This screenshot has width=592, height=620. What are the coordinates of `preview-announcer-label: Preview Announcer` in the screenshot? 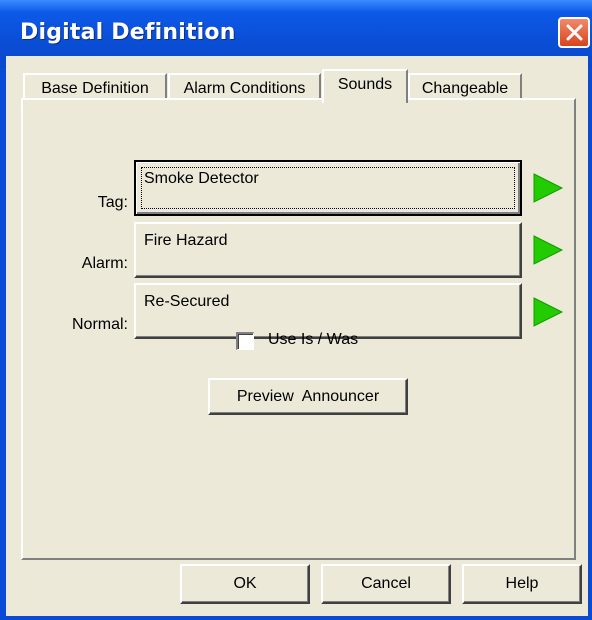 It's located at (308, 396).